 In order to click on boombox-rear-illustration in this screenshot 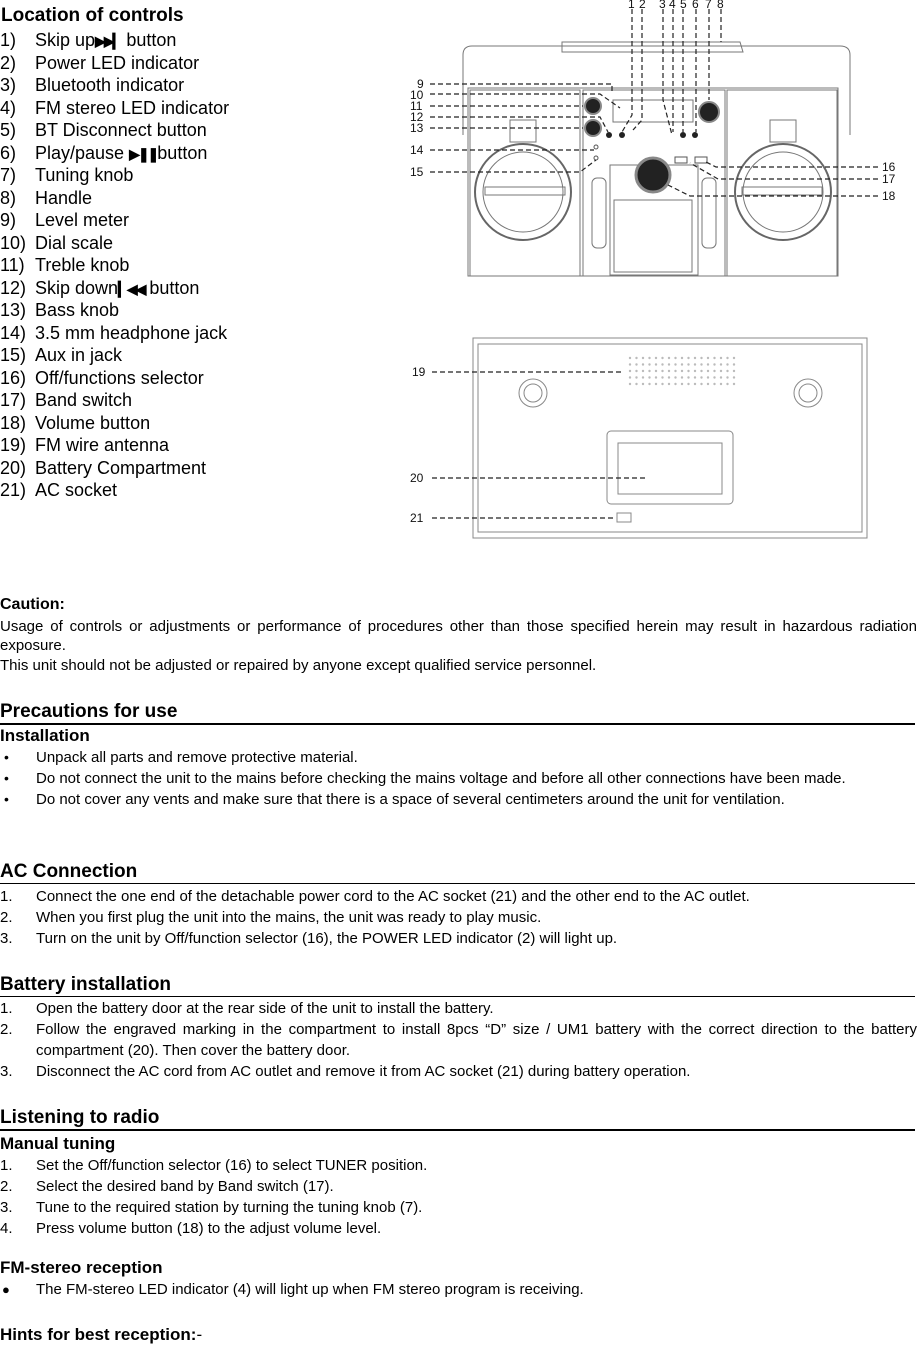, I will do `click(670, 438)`.